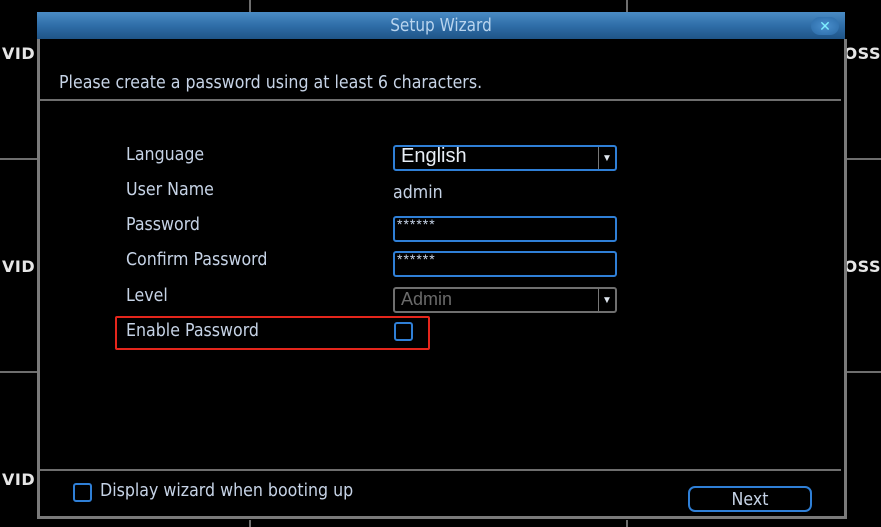  What do you see at coordinates (416, 259) in the screenshot?
I see `confirm-password-value: ******` at bounding box center [416, 259].